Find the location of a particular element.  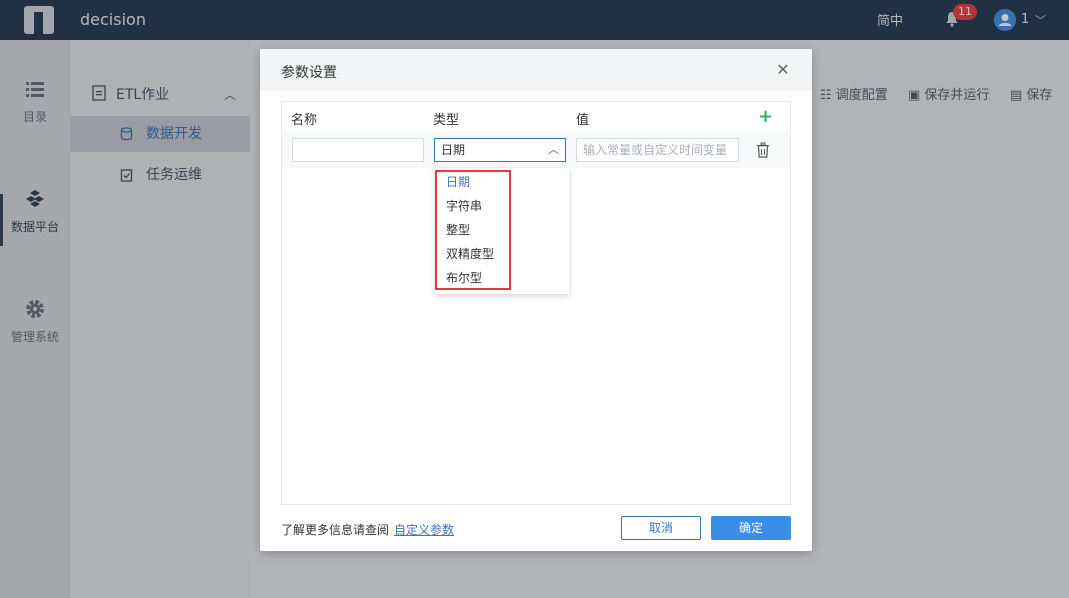

close-icon: ✕ is located at coordinates (783, 70).